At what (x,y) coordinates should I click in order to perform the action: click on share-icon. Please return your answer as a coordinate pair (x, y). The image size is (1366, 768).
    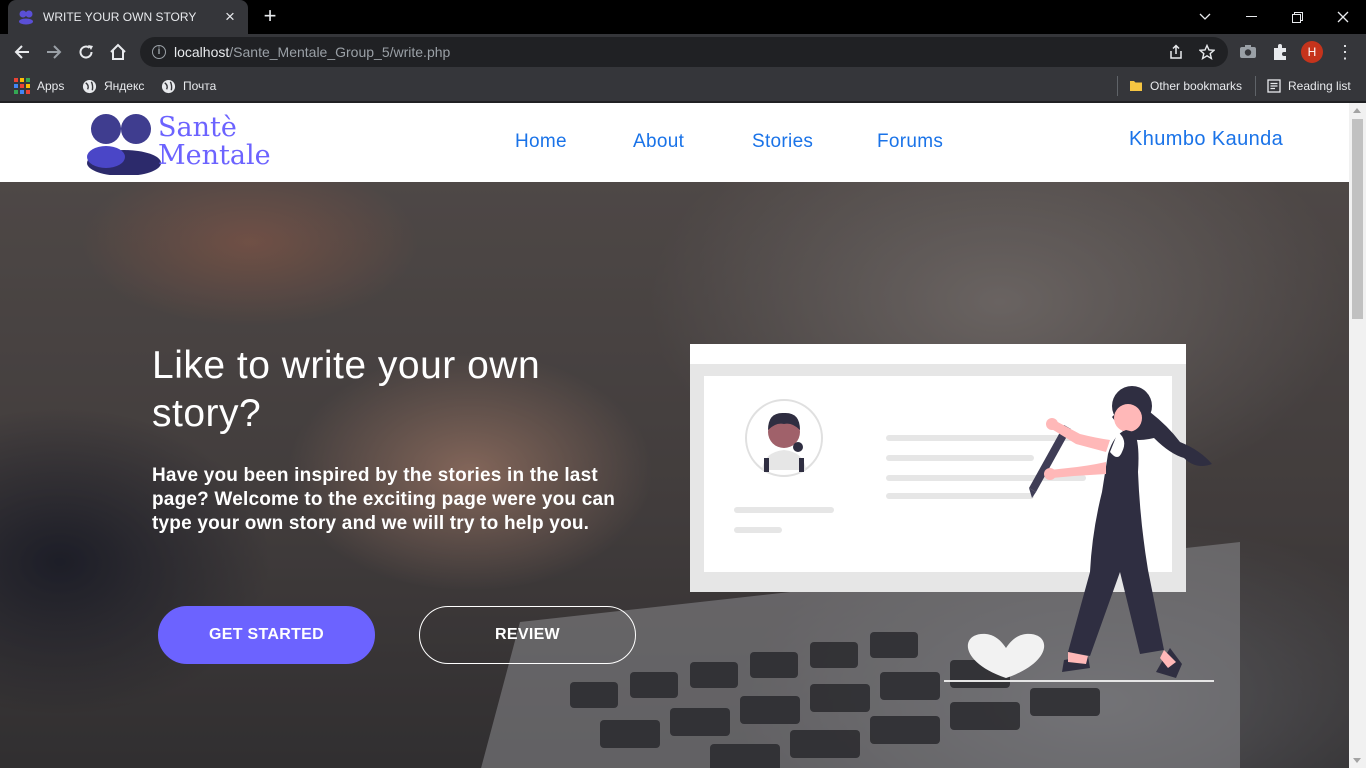
    Looking at the image, I should click on (1176, 52).